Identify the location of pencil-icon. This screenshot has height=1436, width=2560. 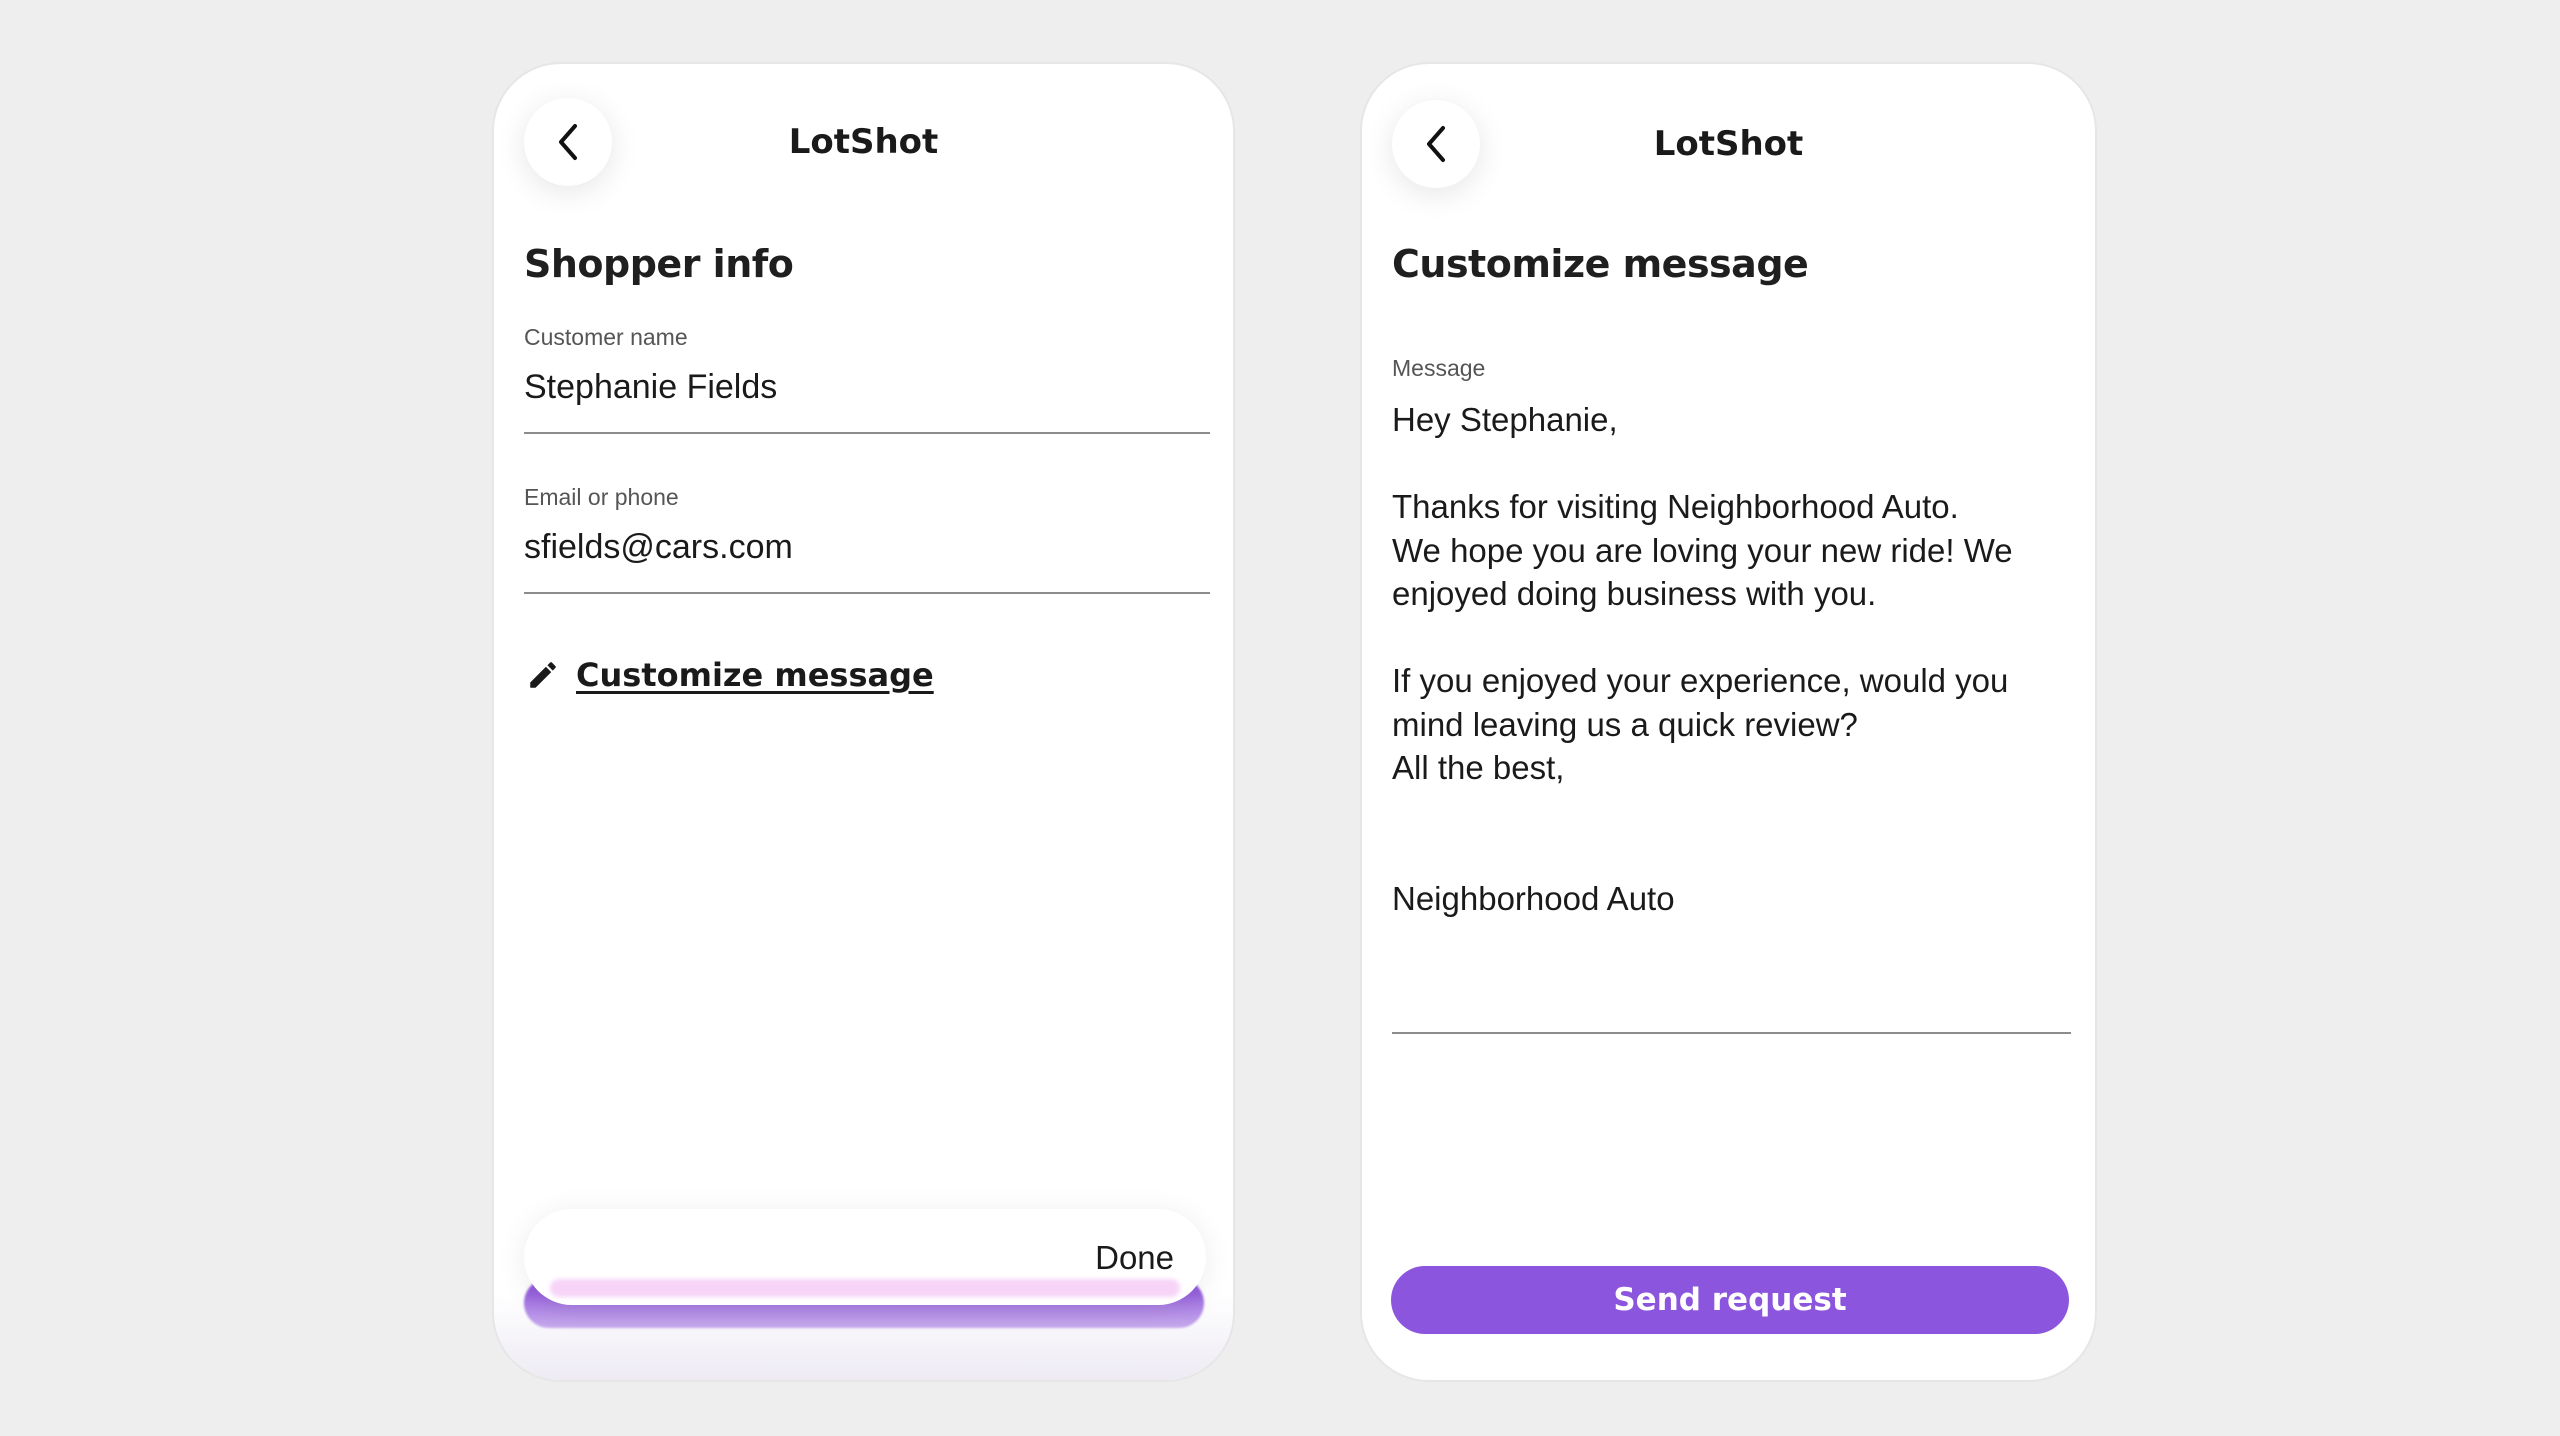
(543, 675).